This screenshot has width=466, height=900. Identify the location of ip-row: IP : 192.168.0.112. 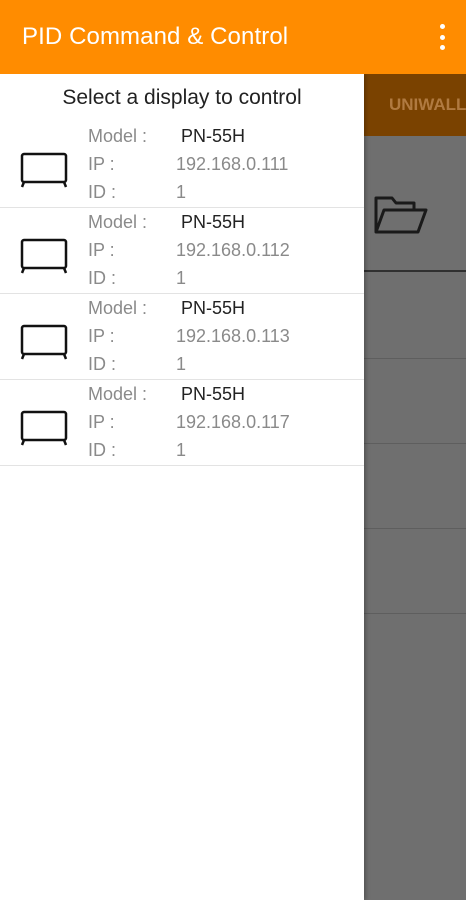
(189, 250).